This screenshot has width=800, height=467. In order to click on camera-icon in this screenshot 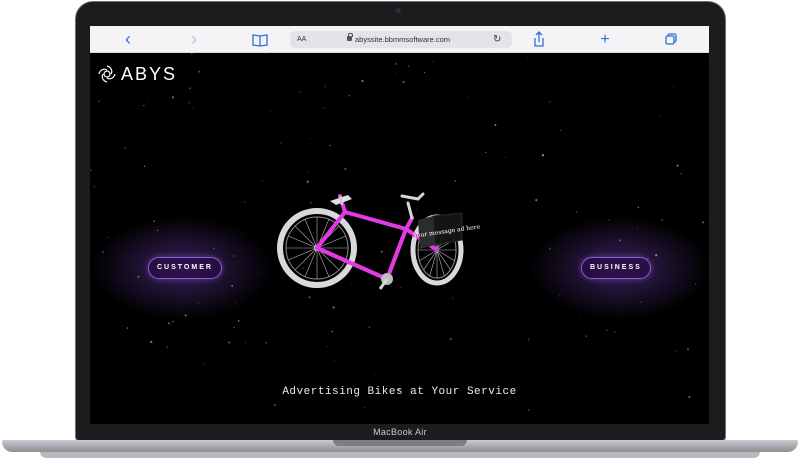, I will do `click(398, 10)`.